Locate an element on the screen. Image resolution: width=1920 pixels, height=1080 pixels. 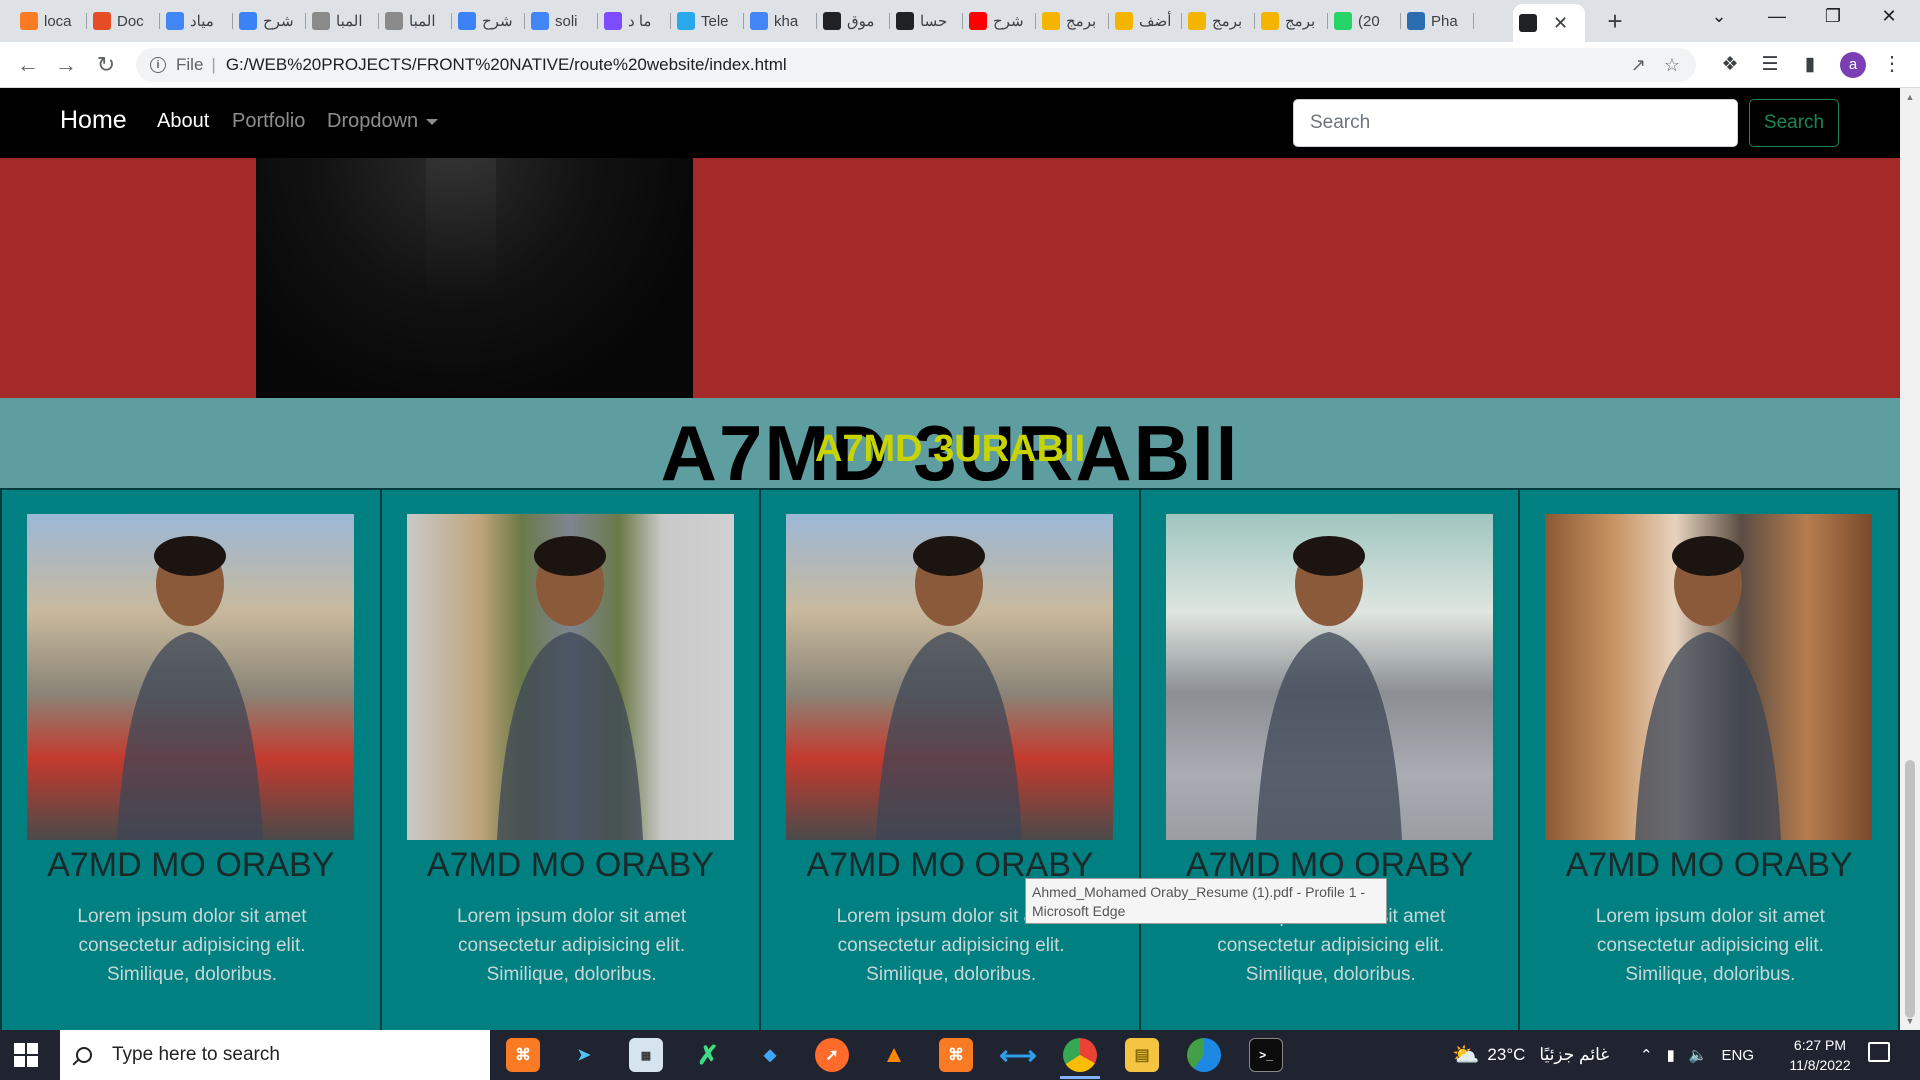
system-clock: 6:27 PM 11/8/2022 is located at coordinates (1820, 1055).